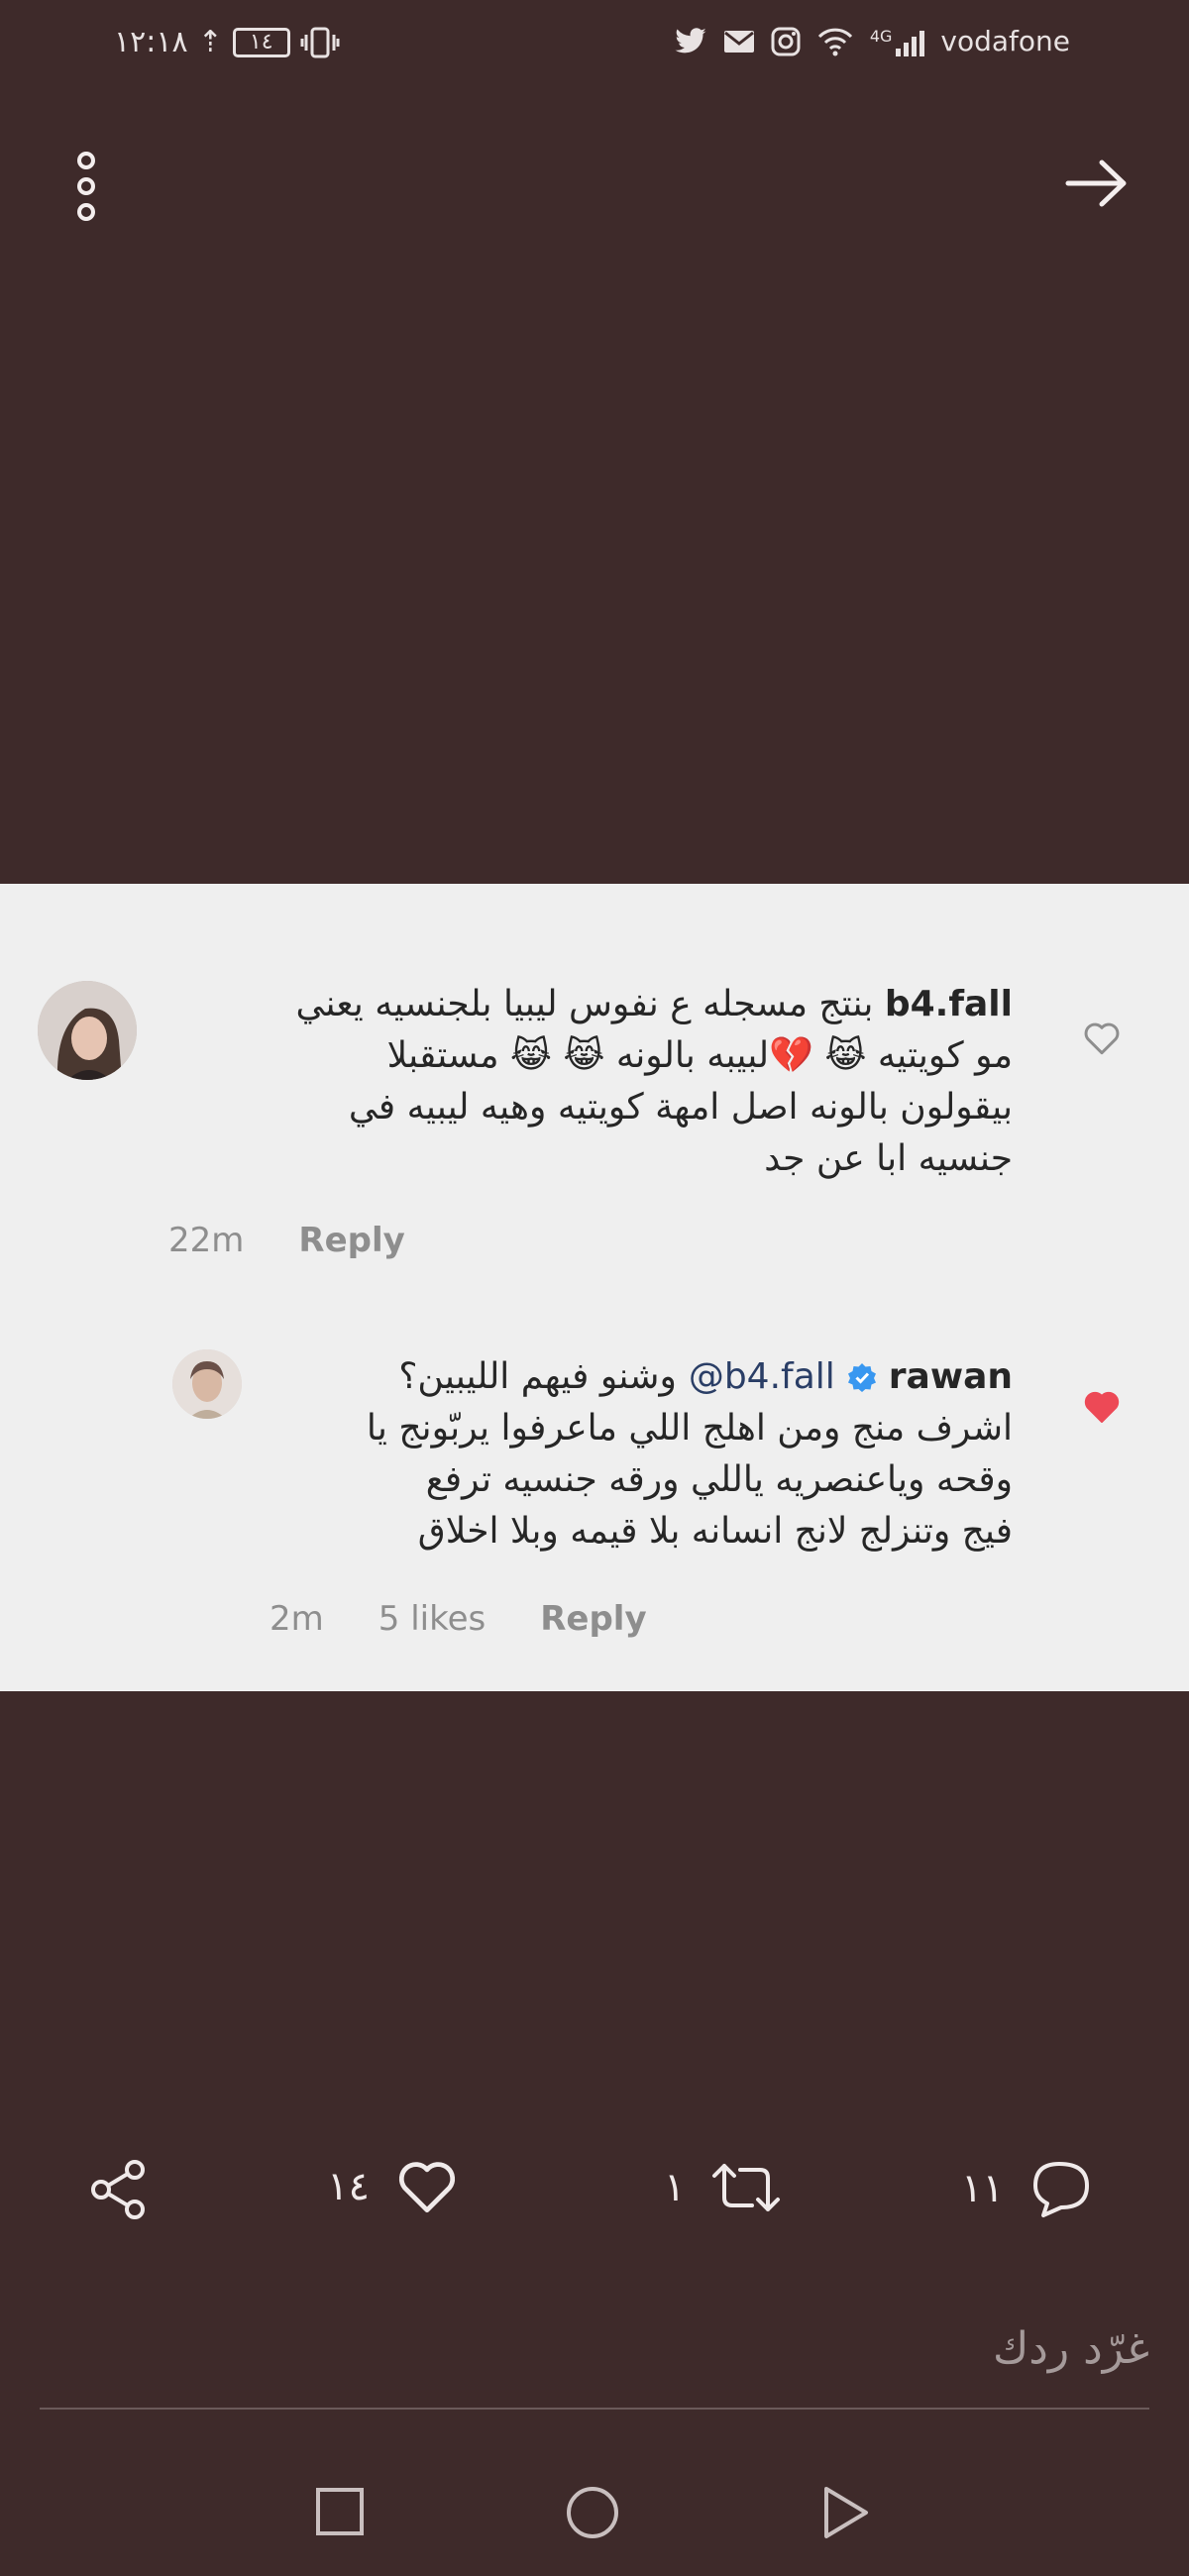 The height and width of the screenshot is (2576, 1189). I want to click on recent-apps-icon, so click(340, 2512).